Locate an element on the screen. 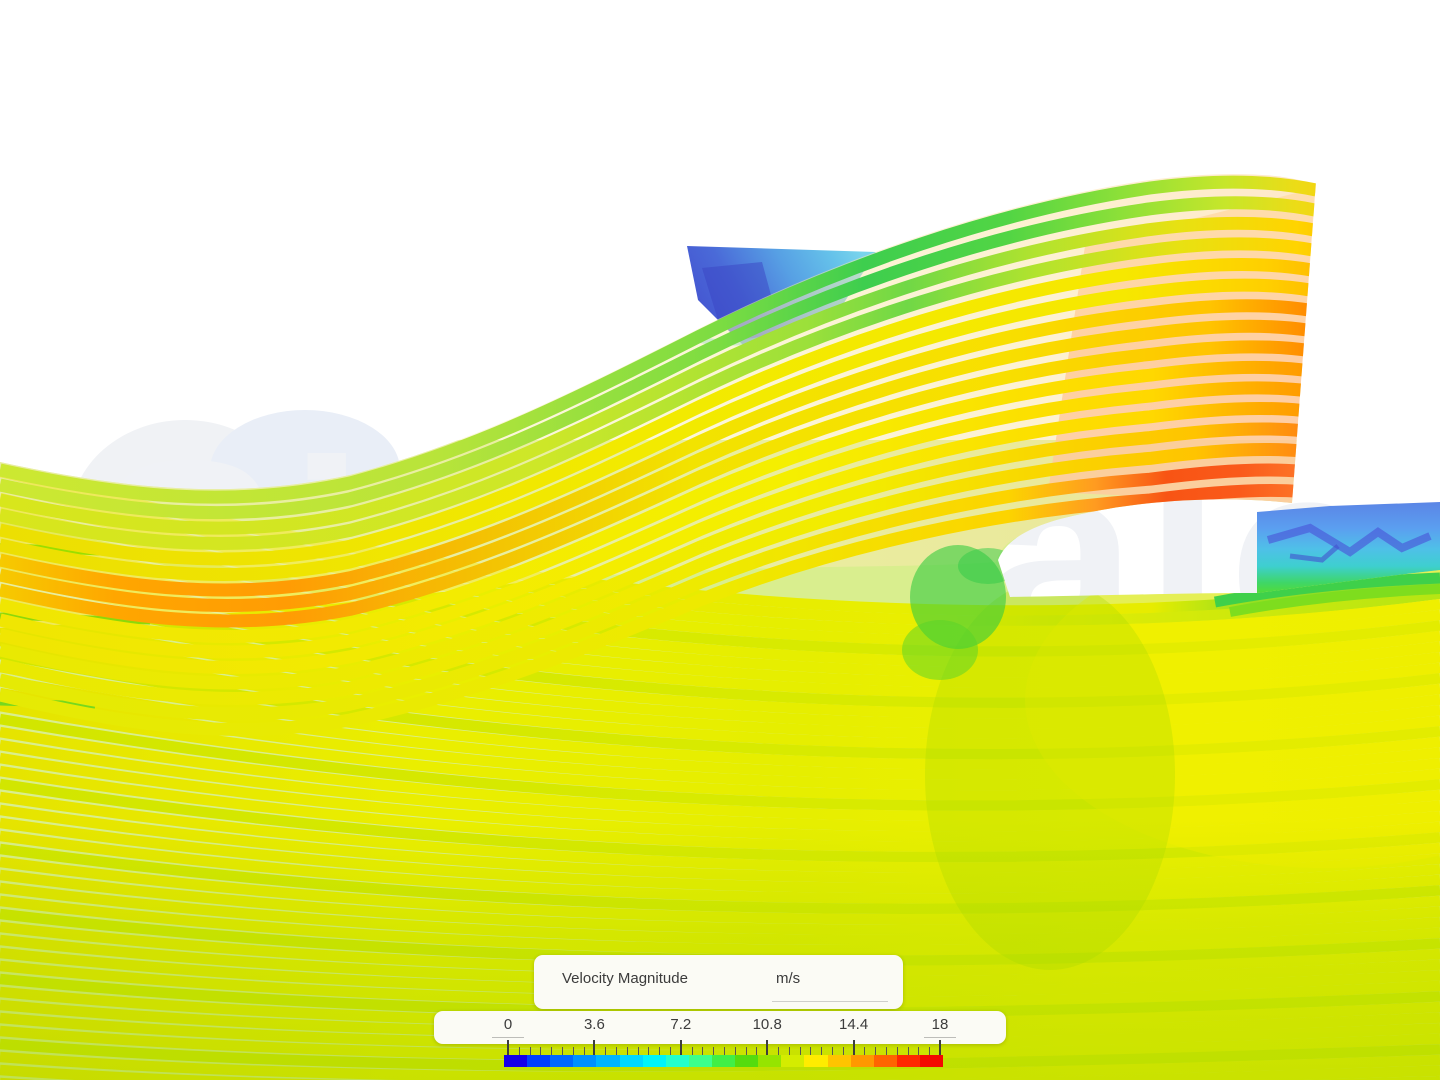  scale-tick-label: 18 is located at coordinates (940, 1024).